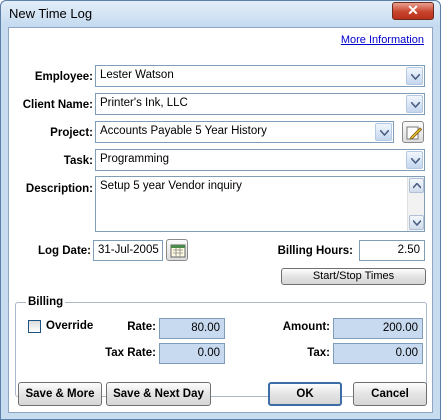 This screenshot has width=441, height=420. What do you see at coordinates (390, 394) in the screenshot?
I see `cancel-button: Cancel` at bounding box center [390, 394].